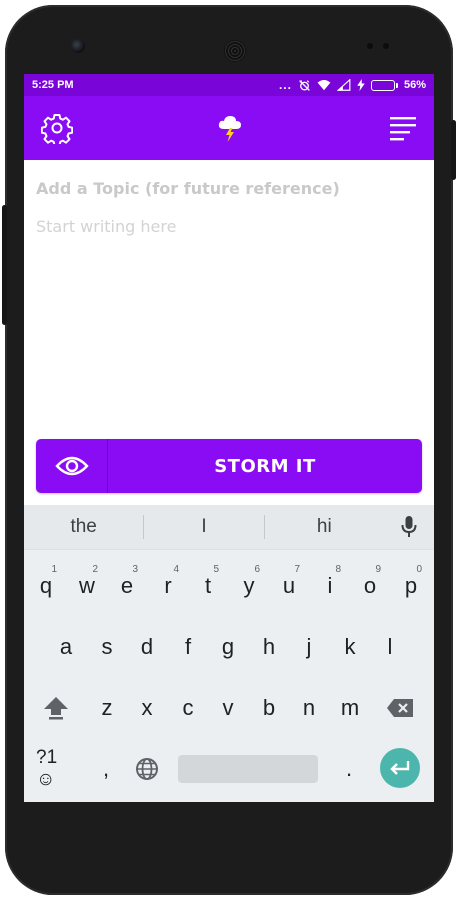 This screenshot has height=900, width=458. Describe the element at coordinates (168, 586) in the screenshot. I see `key-r: r4` at that location.